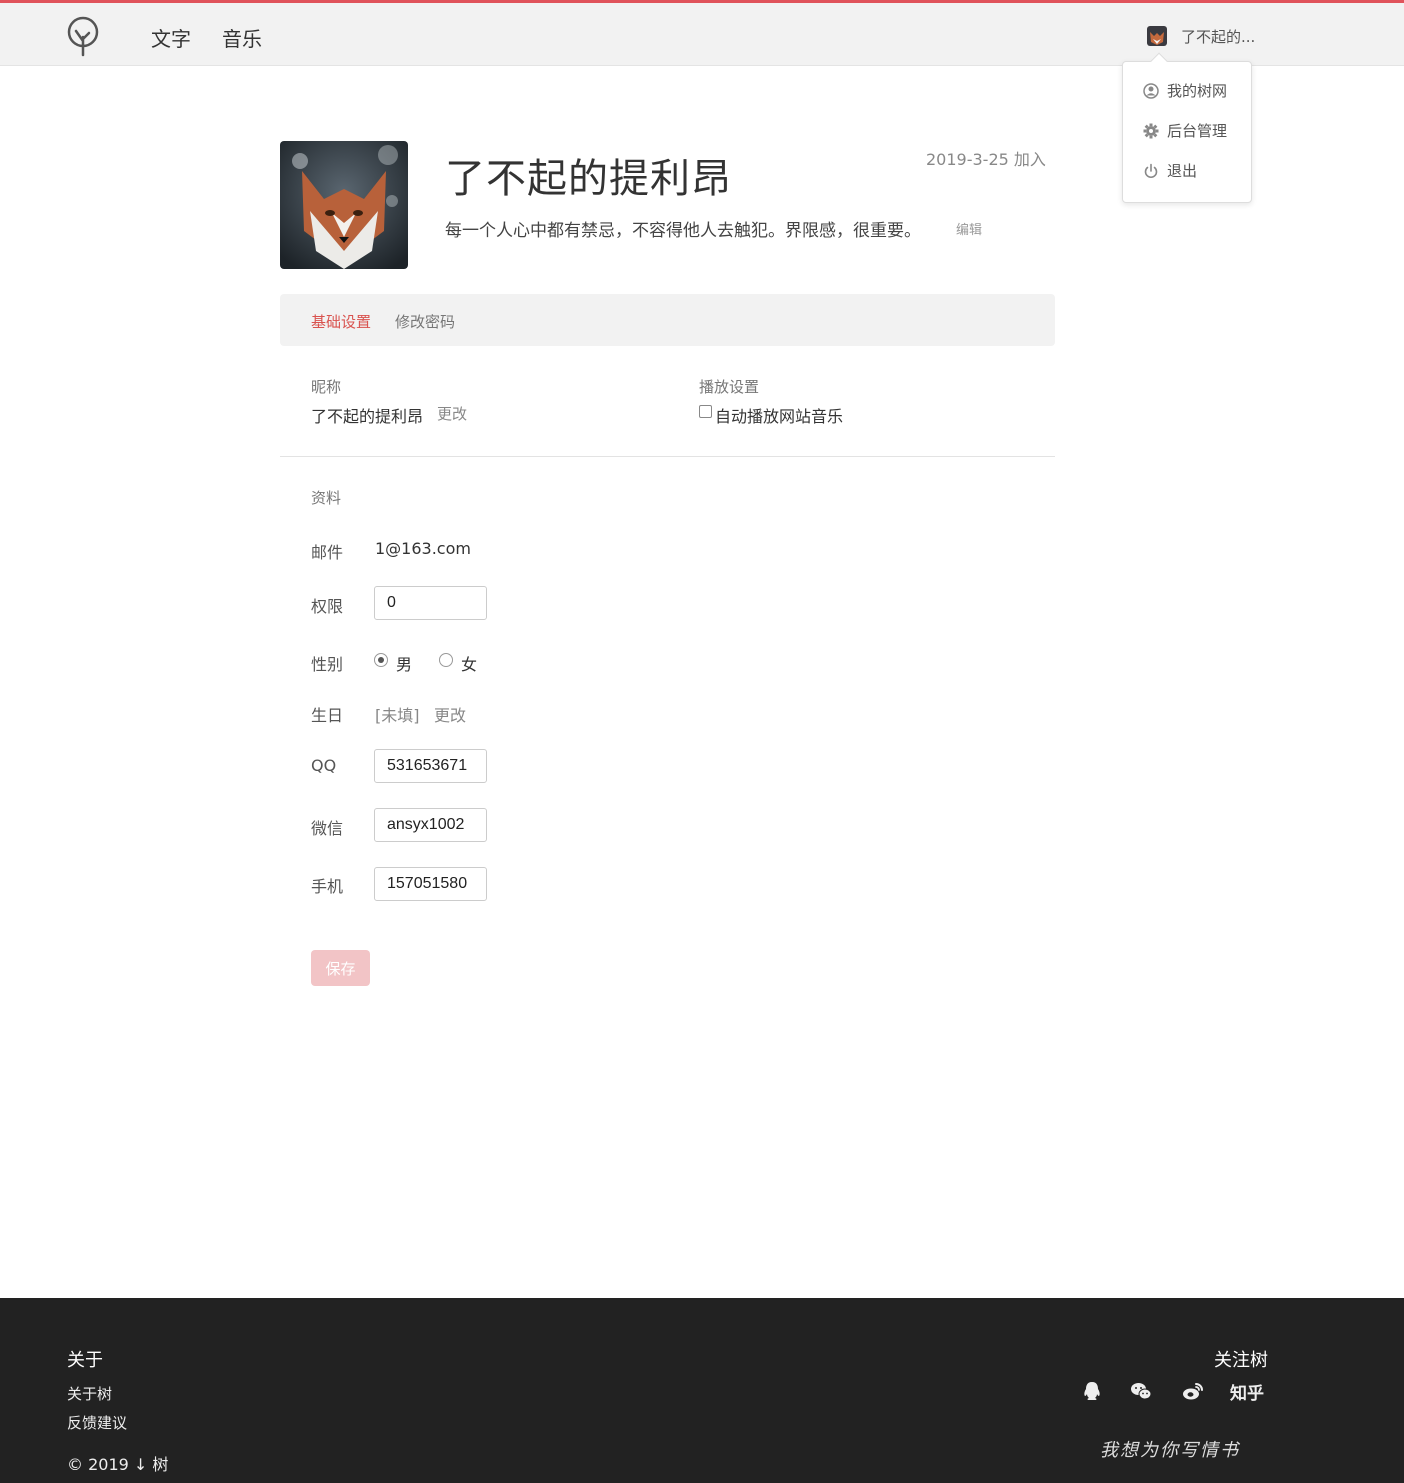 The height and width of the screenshot is (1483, 1404). I want to click on footer-link-about: 关于树, so click(89, 1393).